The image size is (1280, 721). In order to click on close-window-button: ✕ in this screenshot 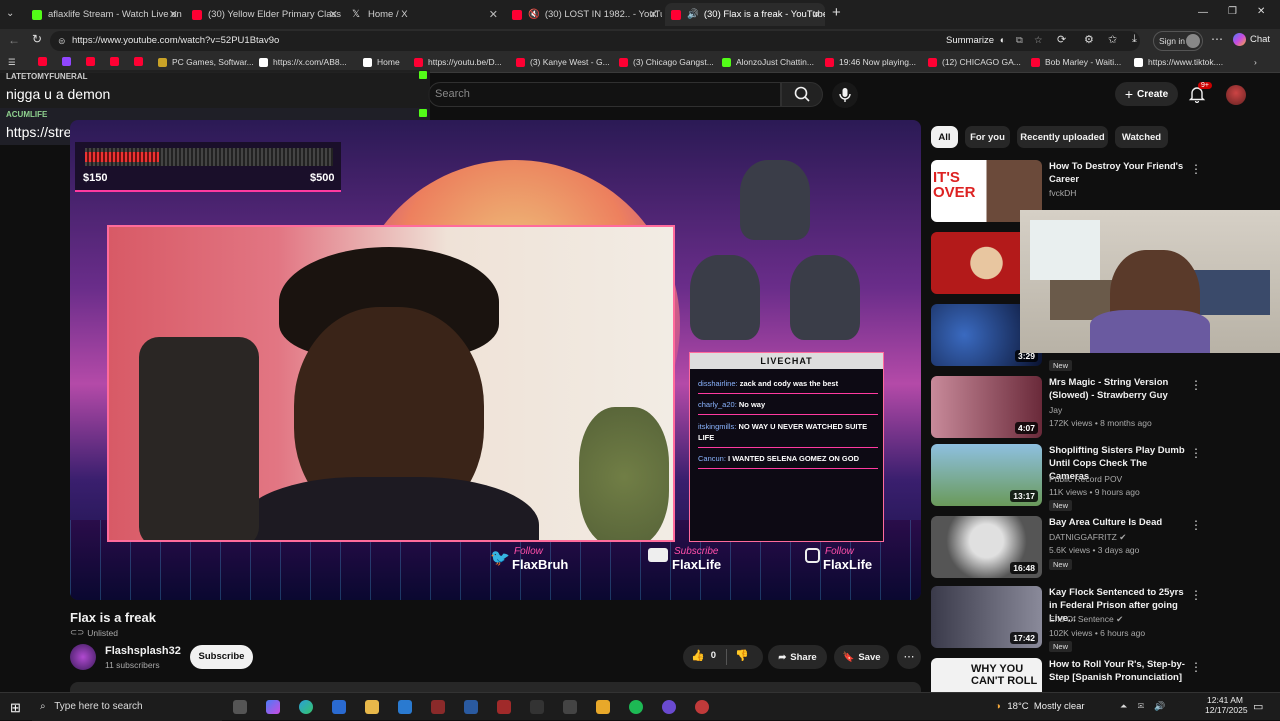, I will do `click(1261, 11)`.